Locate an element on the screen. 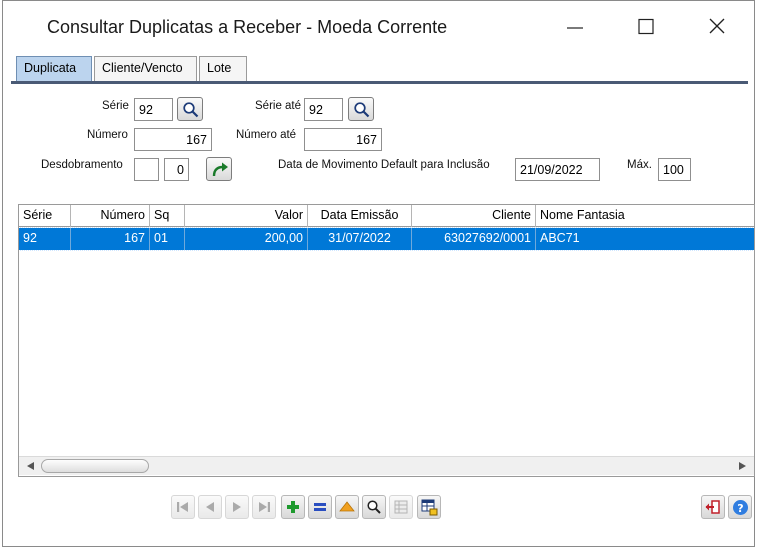 The image size is (758, 549). search-record-button is located at coordinates (374, 507).